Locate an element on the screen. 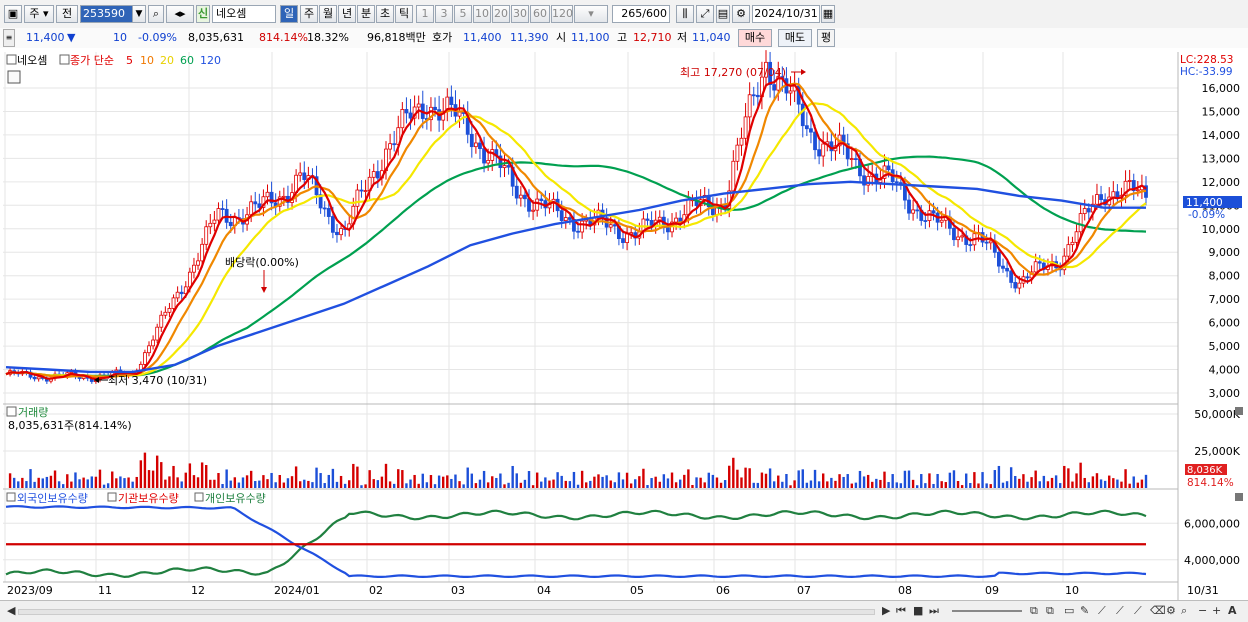  calendar-icon: ▦ is located at coordinates (828, 14).